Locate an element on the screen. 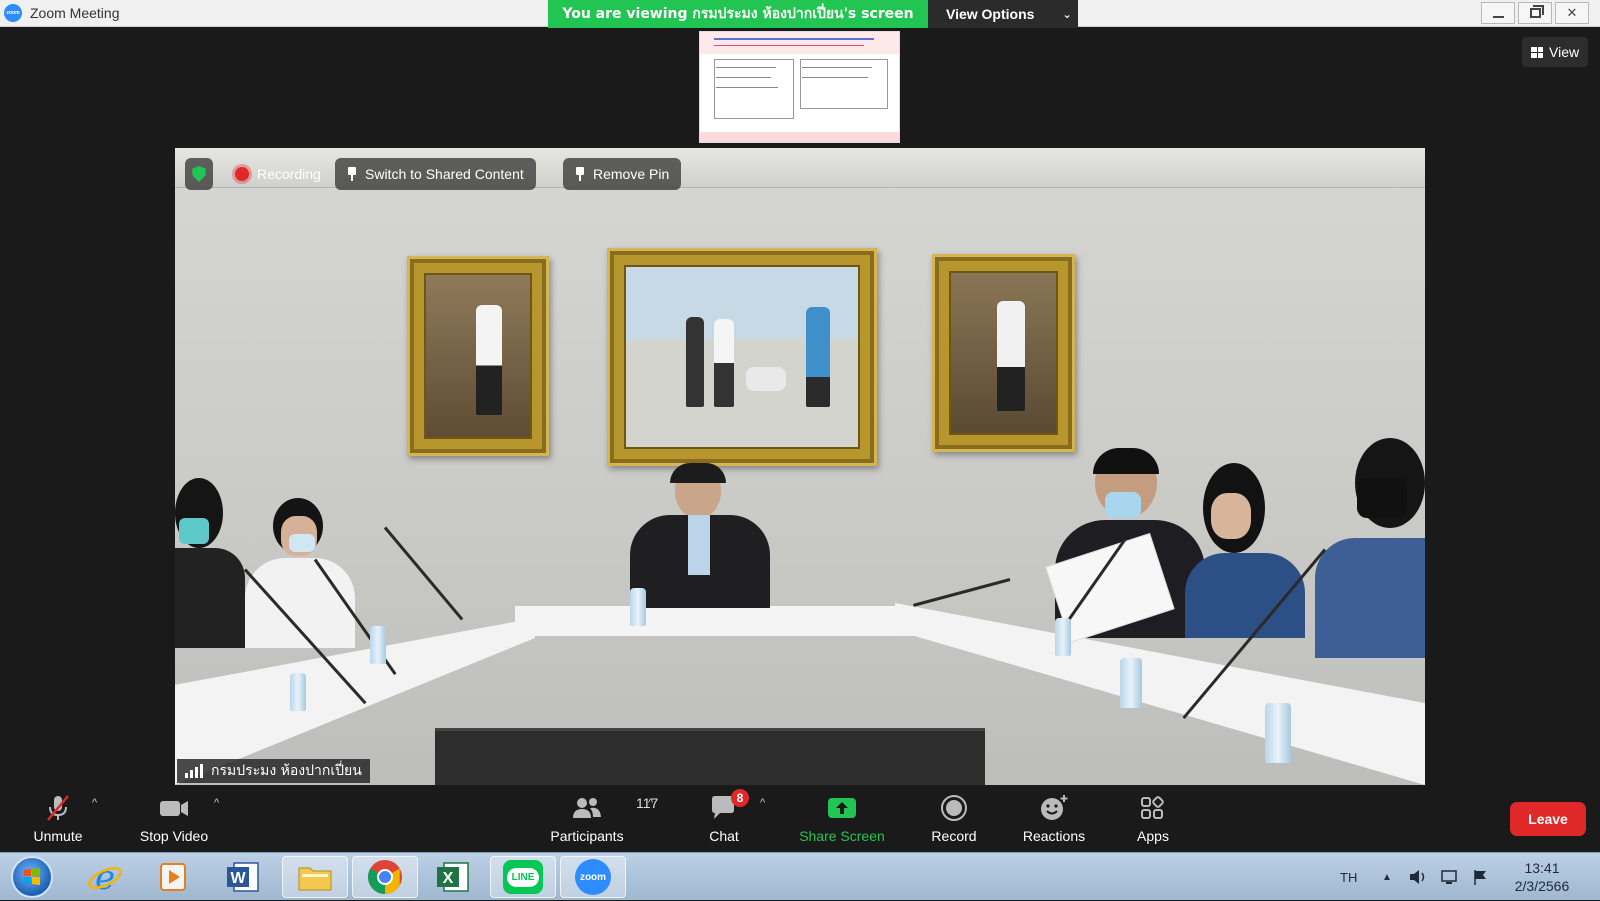 The width and height of the screenshot is (1600, 901). recording-icon is located at coordinates (242, 174).